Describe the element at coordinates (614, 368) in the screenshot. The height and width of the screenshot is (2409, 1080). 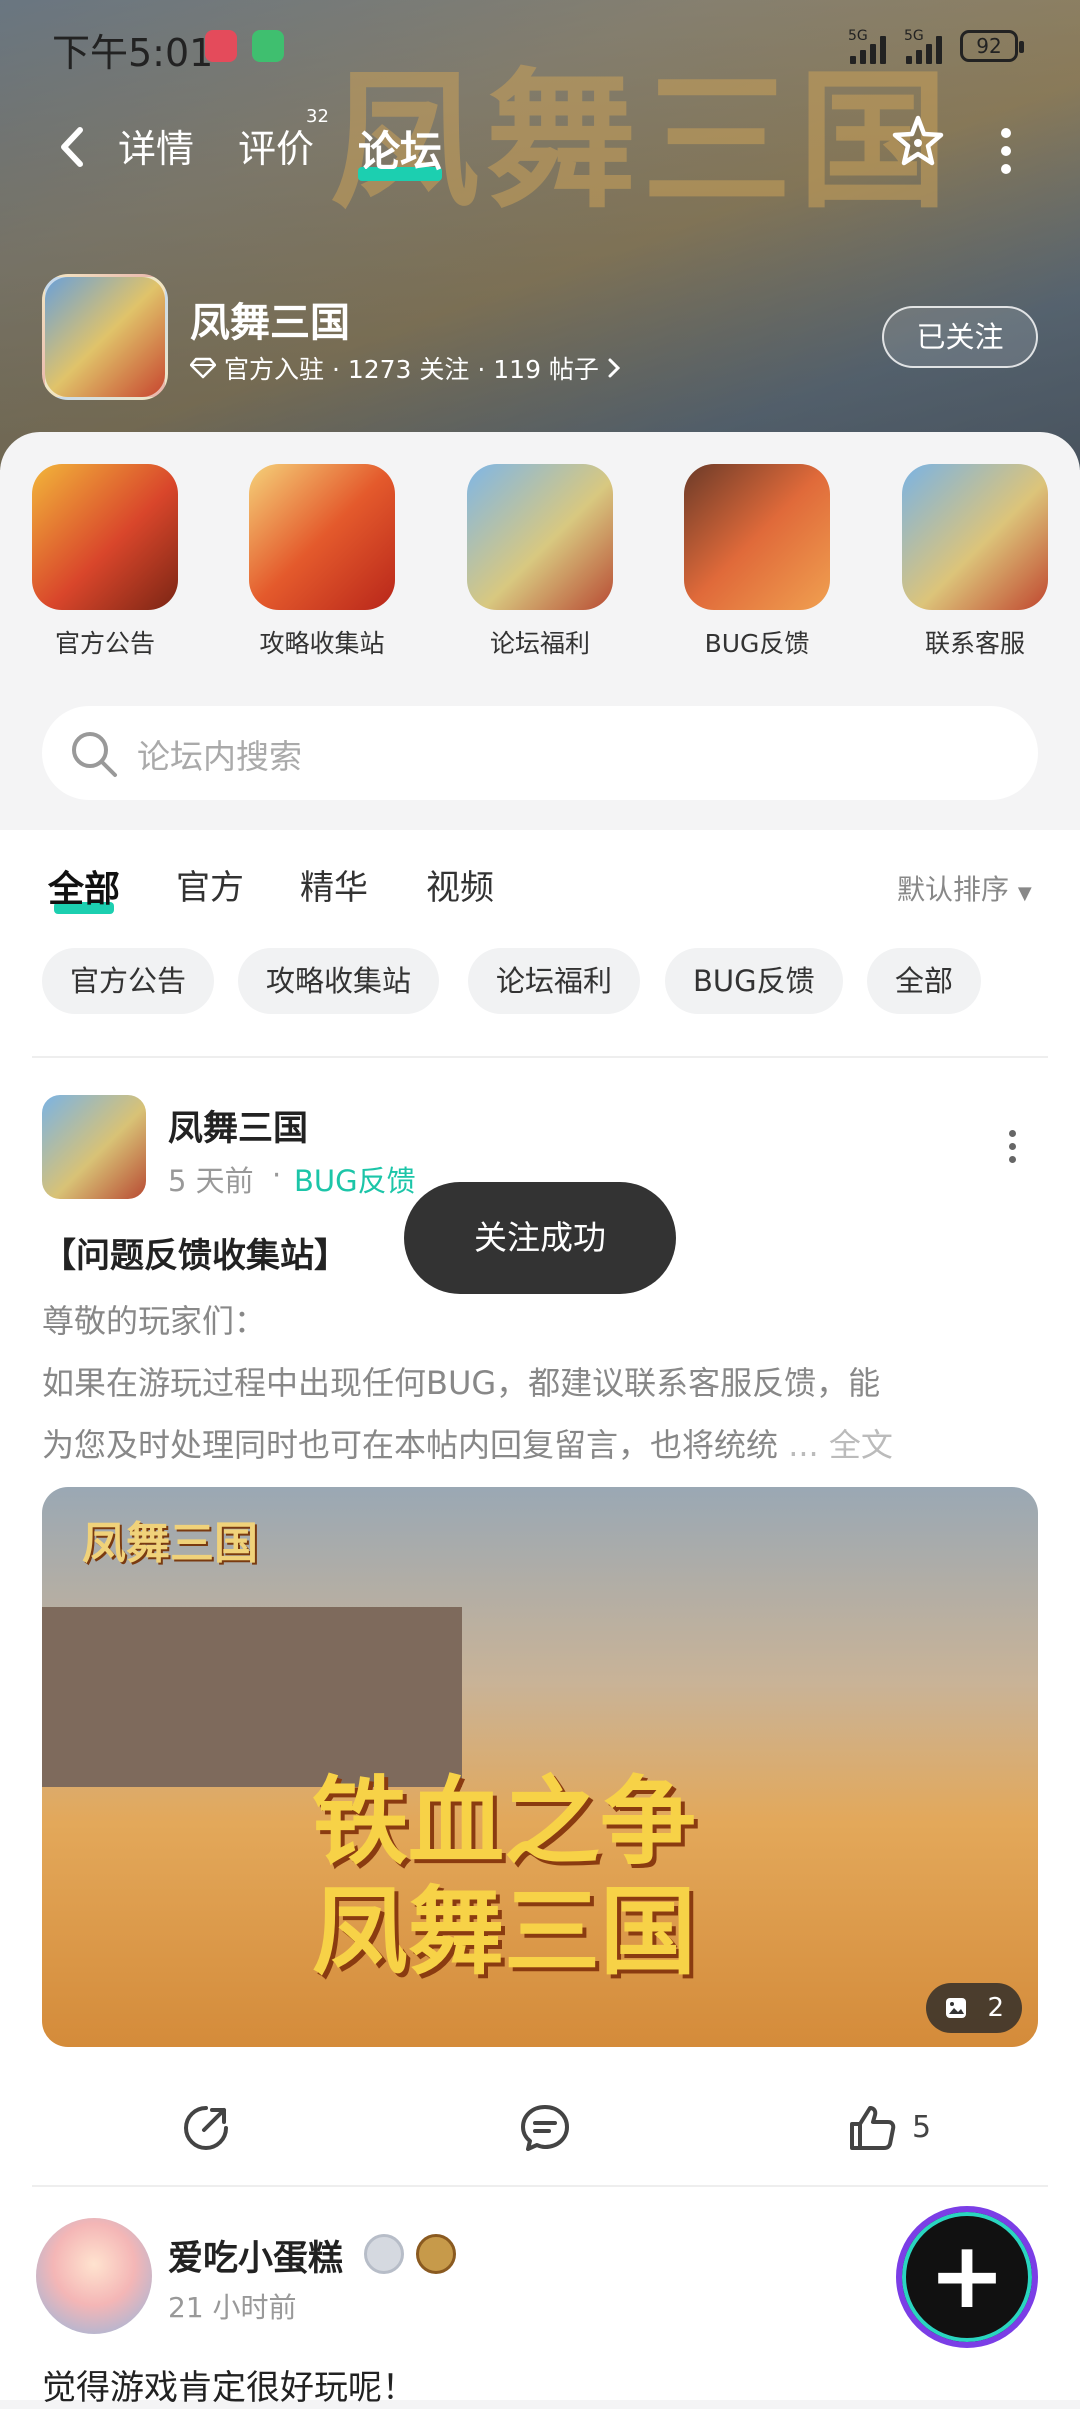
I see `chevron-right-icon` at that location.